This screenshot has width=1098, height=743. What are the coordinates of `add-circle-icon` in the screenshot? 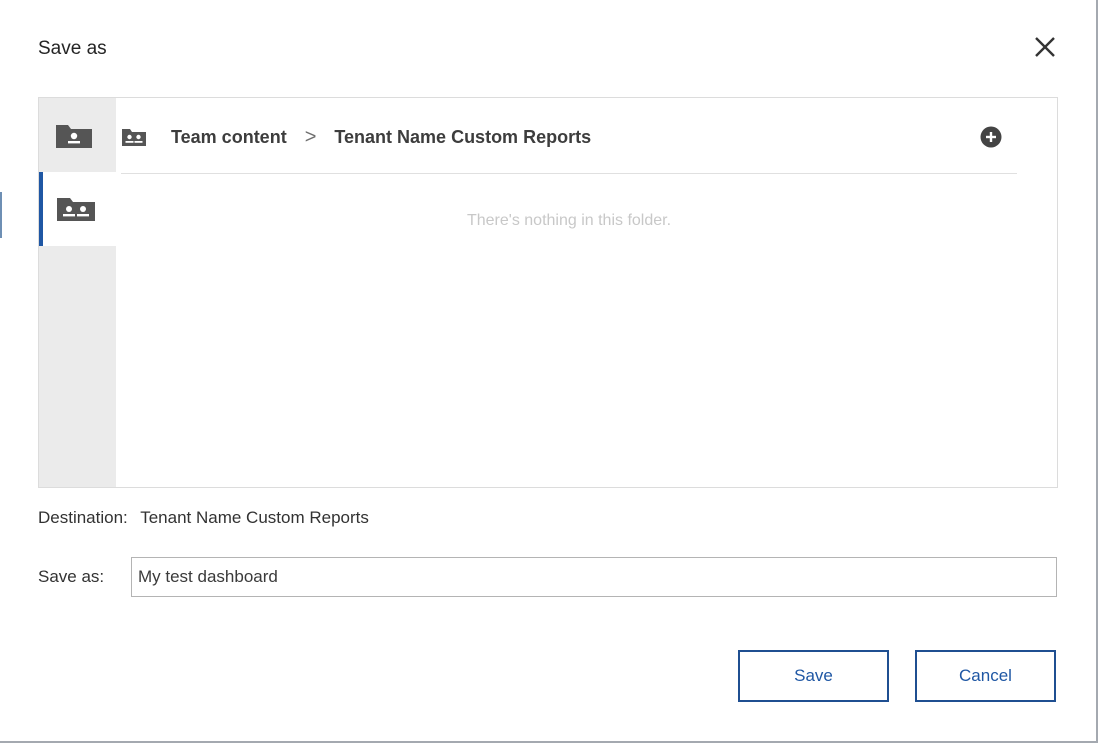 It's located at (991, 137).